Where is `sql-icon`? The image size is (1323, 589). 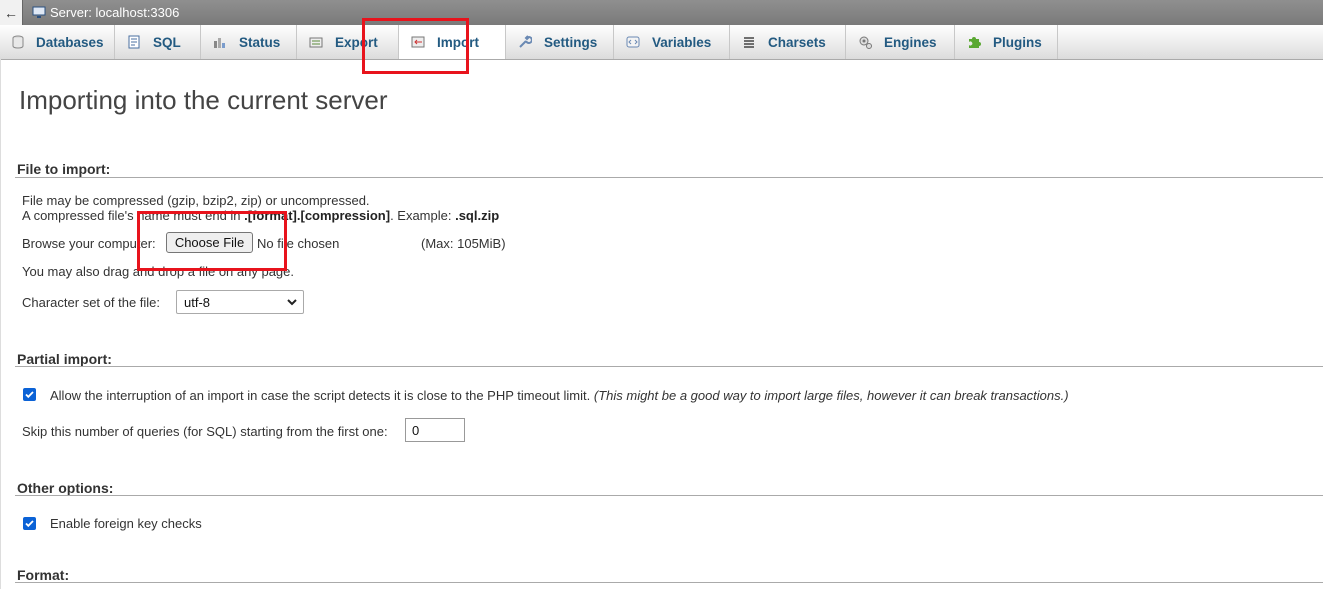
sql-icon is located at coordinates (134, 42).